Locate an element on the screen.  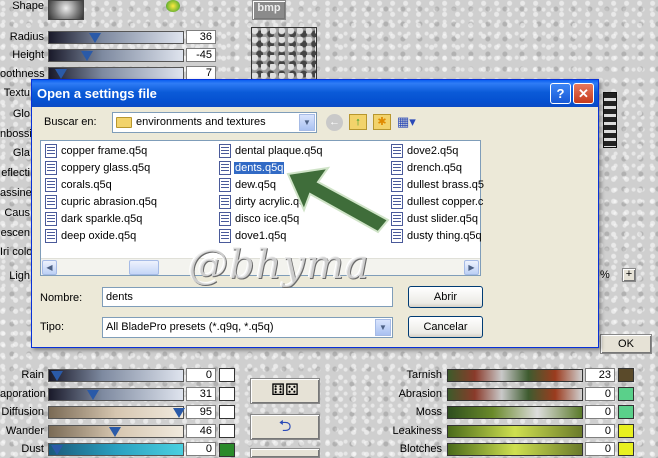
moss-slider is located at coordinates (515, 412).